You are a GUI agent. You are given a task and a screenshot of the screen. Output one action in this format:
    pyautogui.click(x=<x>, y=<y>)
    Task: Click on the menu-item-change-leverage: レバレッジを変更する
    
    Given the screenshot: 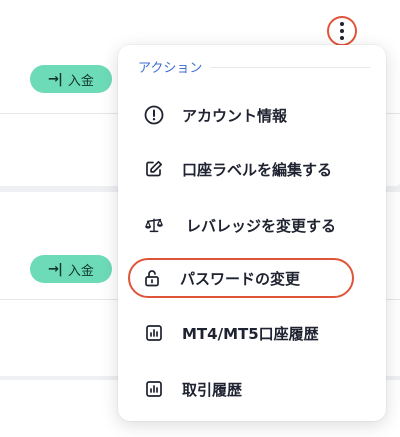 What is the action you would take?
    pyautogui.click(x=243, y=225)
    